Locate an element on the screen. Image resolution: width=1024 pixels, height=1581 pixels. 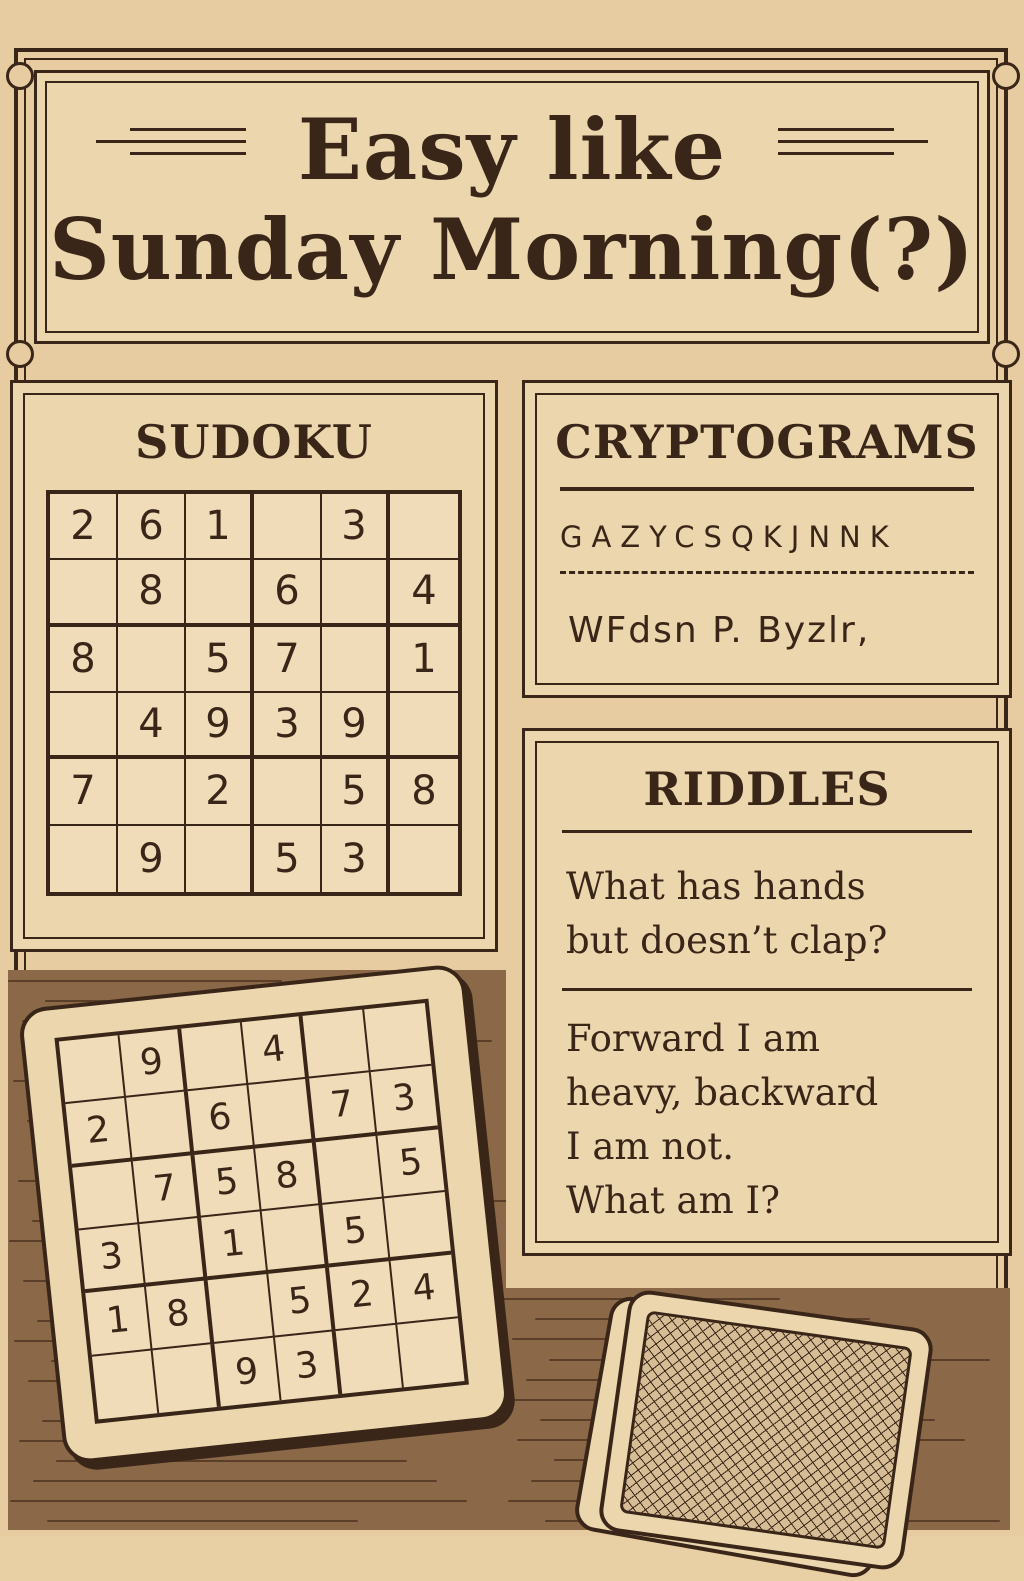
page-title: Easy like Sunday Morning(?) is located at coordinates (512, 200).